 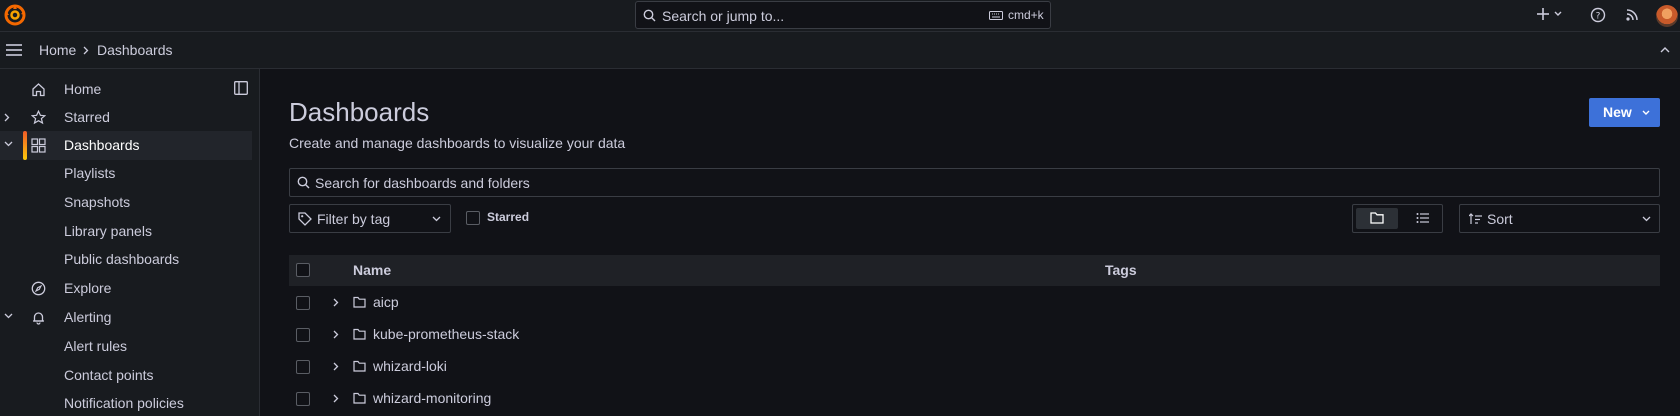 I want to click on sidebar-item-home: Home, so click(x=126, y=89).